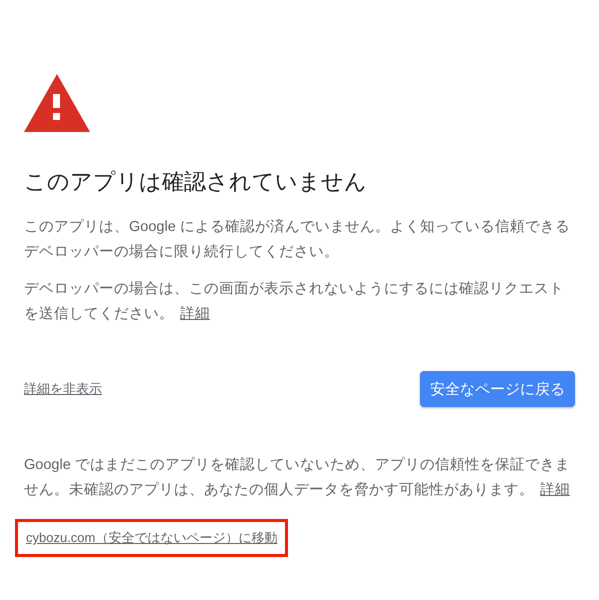  Describe the element at coordinates (294, 302) in the screenshot. I see `description-text: デベロッパーの場合は、この画面が表示されないようにするには確認リクエストを送信してください。 詳細` at that location.